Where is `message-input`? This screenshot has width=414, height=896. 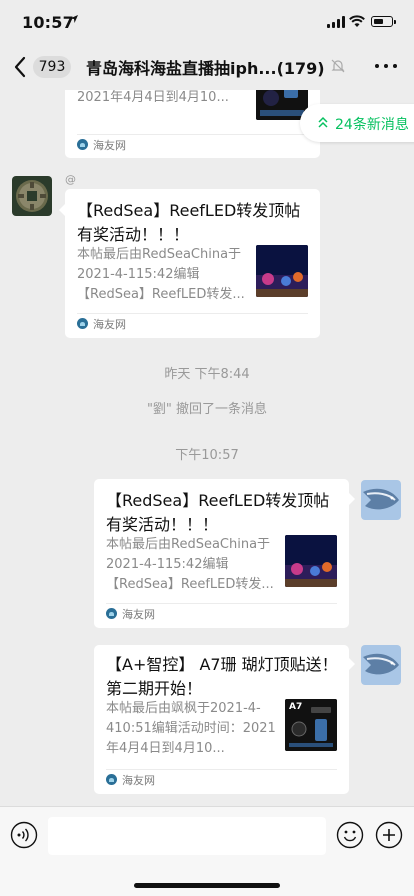 message-input is located at coordinates (187, 836).